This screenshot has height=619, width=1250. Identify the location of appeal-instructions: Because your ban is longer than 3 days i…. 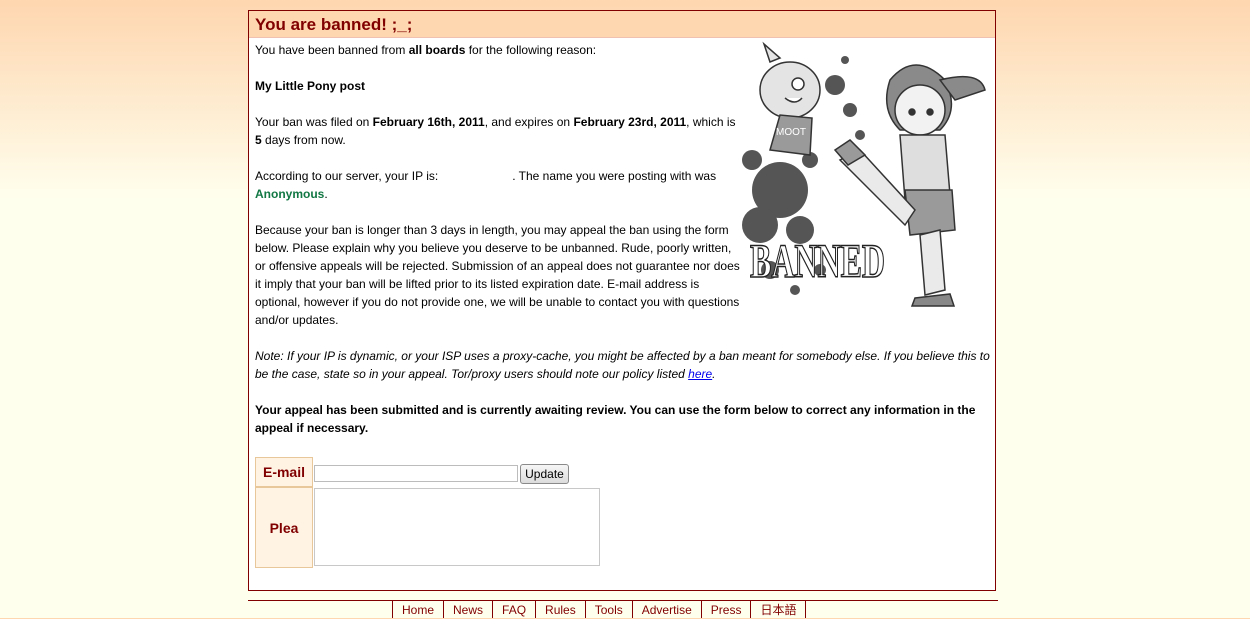
(497, 275).